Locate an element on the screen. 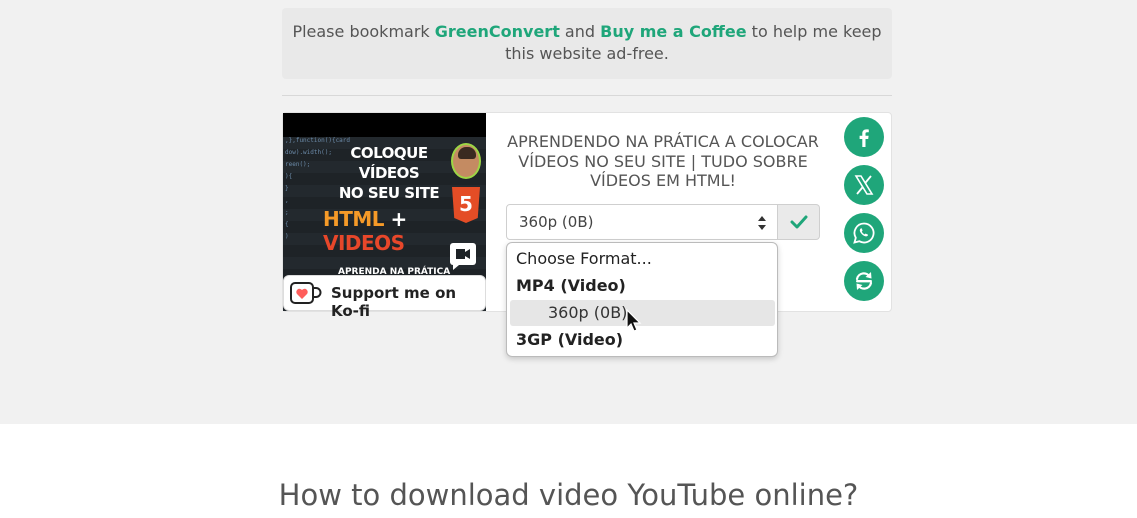  thumbnail-line2: NO SEU SITE is located at coordinates (389, 193).